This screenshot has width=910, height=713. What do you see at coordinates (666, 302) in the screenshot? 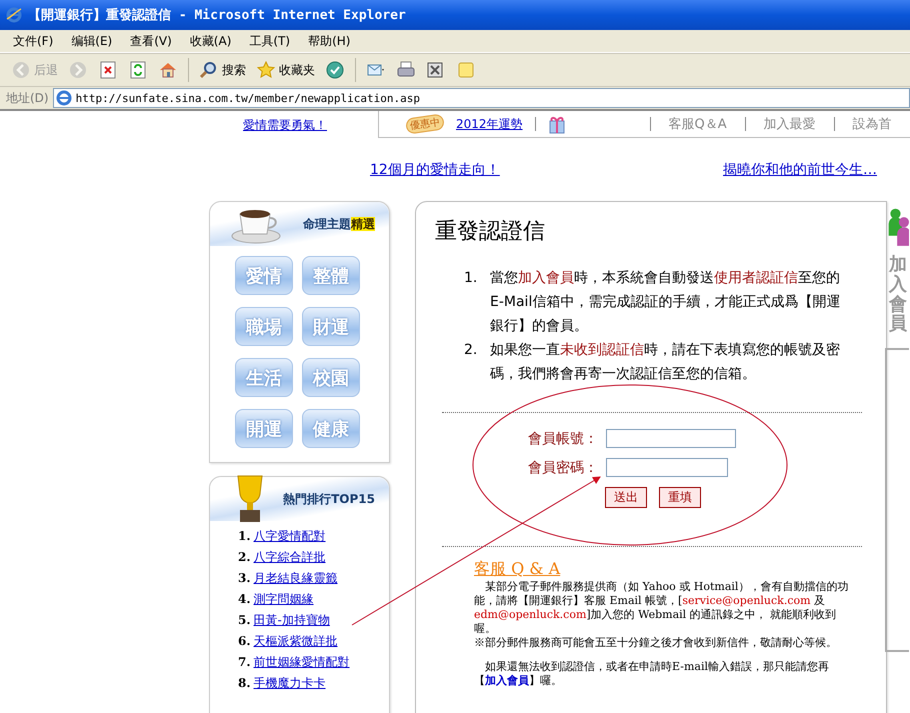
I see `instruction-text: 當您加入會員時，本系統會自動發送使用者認証信至您的E-Mail信箱中，需完成認証的手續，才能正式成爲【開運銀行】的會員。` at bounding box center [666, 302].